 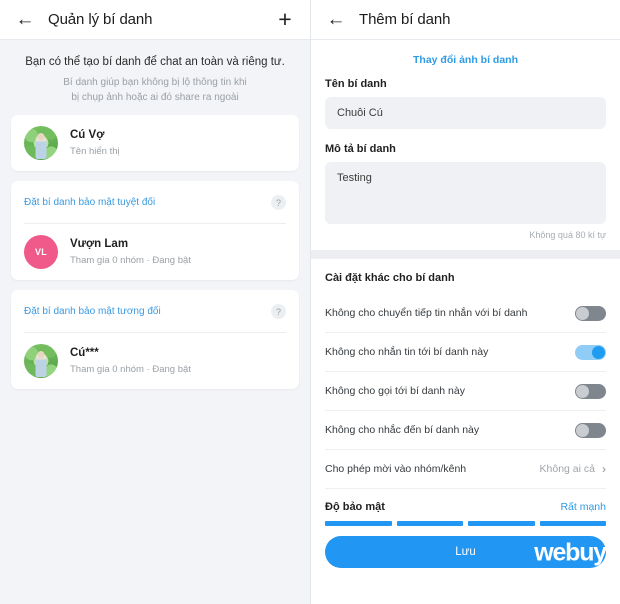 I want to click on section-link-label: Đặt bí danh bảo mật tuyệt đối, so click(x=89, y=202).